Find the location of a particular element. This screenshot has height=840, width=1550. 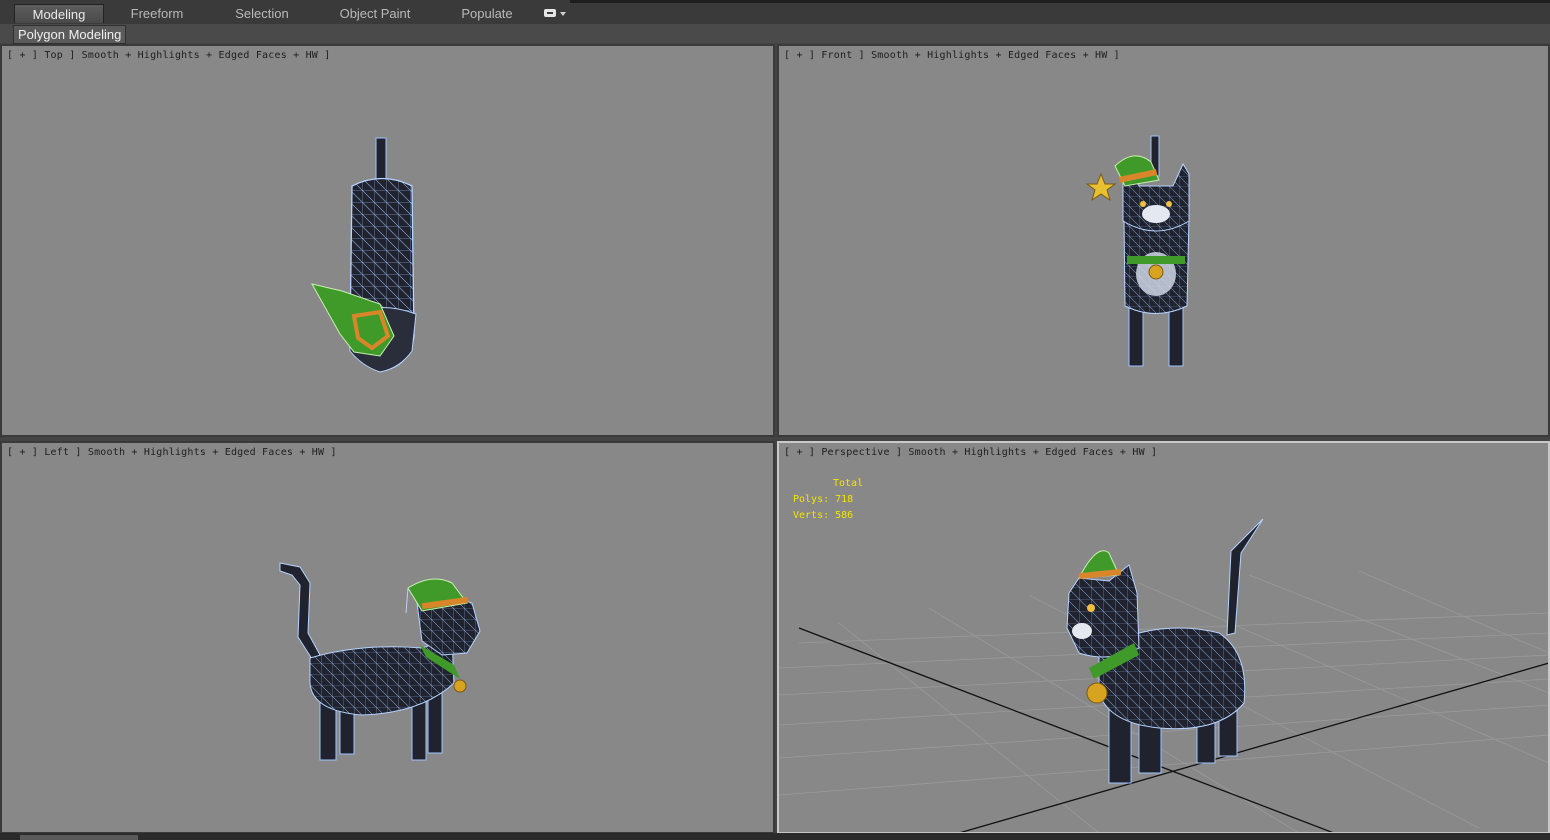

grid-axis-x is located at coordinates (1065, 729).